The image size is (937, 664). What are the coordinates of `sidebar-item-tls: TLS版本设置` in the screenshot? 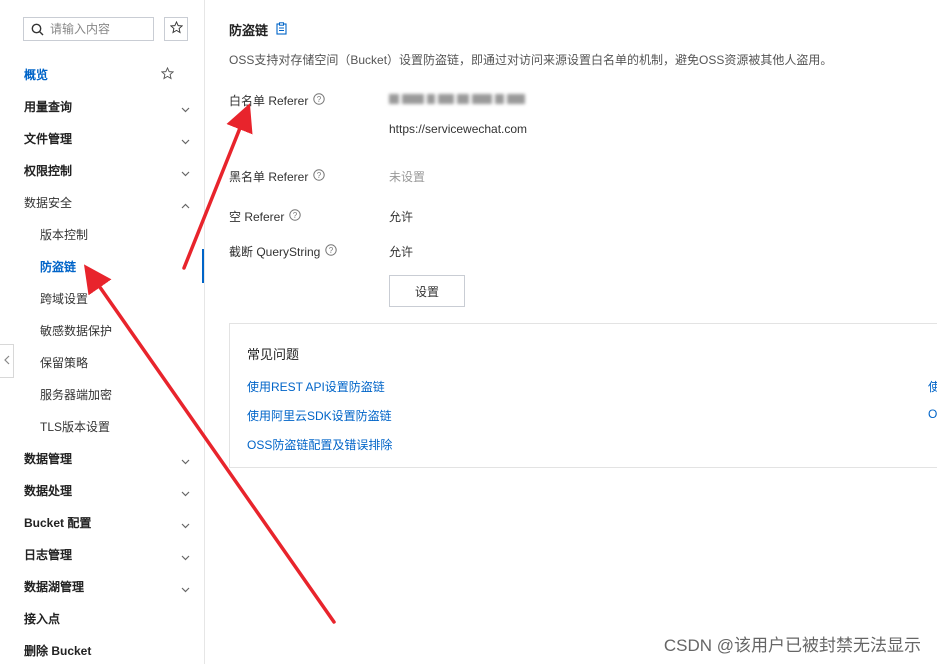 It's located at (102, 426).